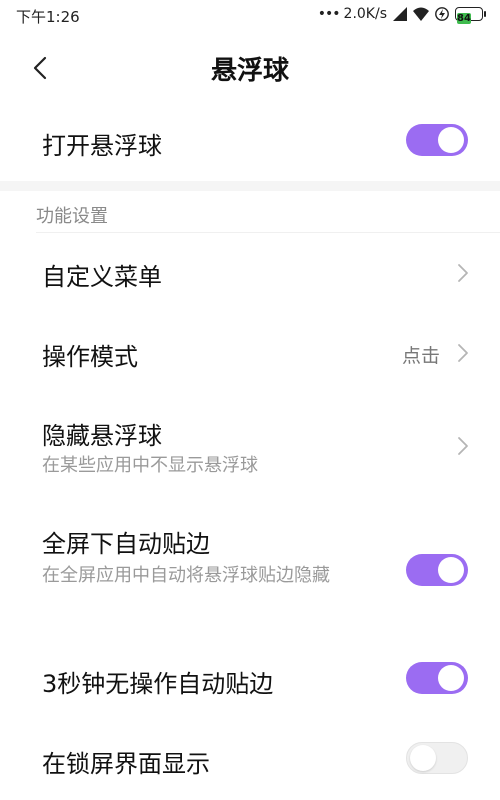 The image size is (500, 800). I want to click on operation-mode-value: 点击, so click(420, 356).